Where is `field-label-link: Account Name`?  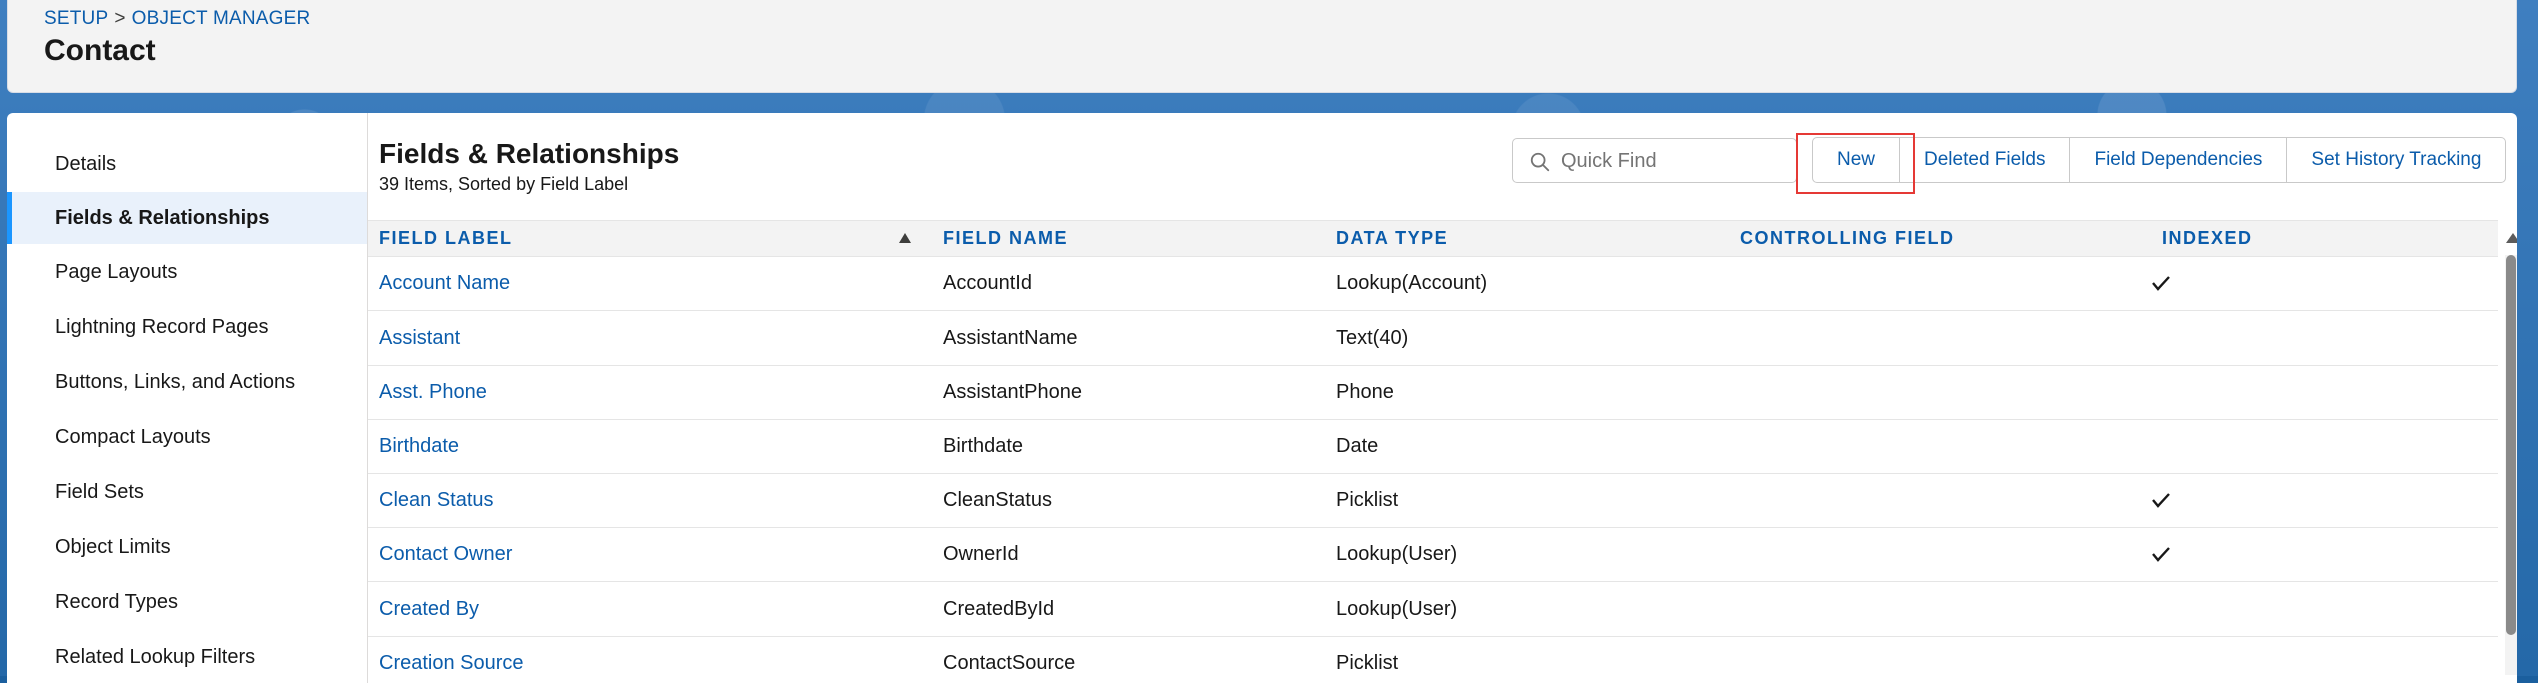 field-label-link: Account Name is located at coordinates (444, 283).